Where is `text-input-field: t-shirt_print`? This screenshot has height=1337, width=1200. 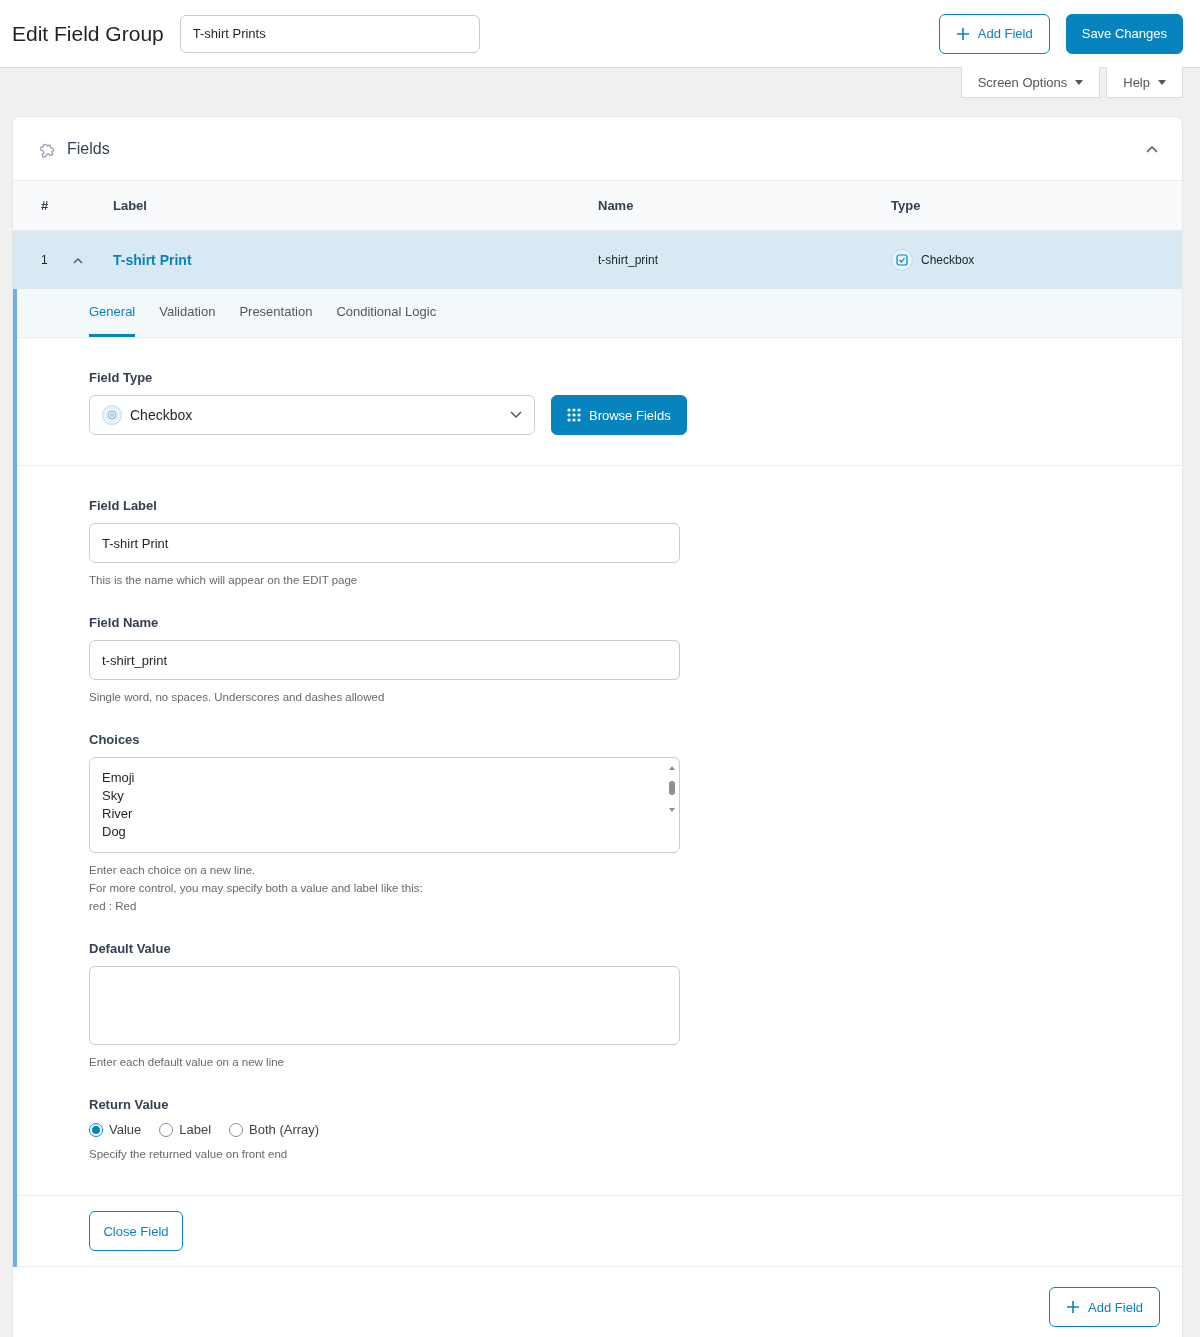
text-input-field: t-shirt_print is located at coordinates (384, 660).